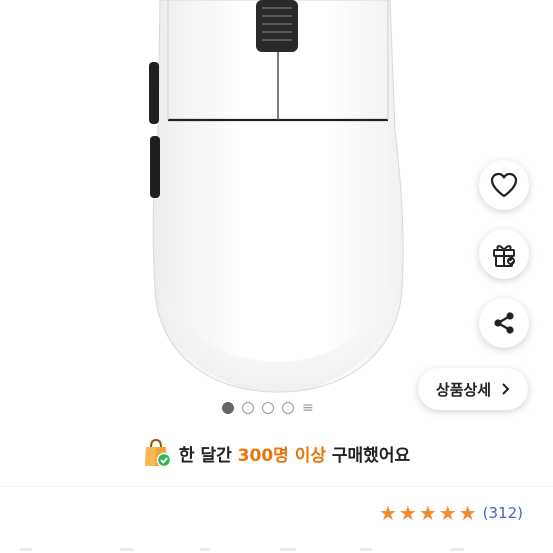 Image resolution: width=553 pixels, height=553 pixels. I want to click on purchase-text: 한 달간 300명 이상 구매했어요, so click(294, 453).